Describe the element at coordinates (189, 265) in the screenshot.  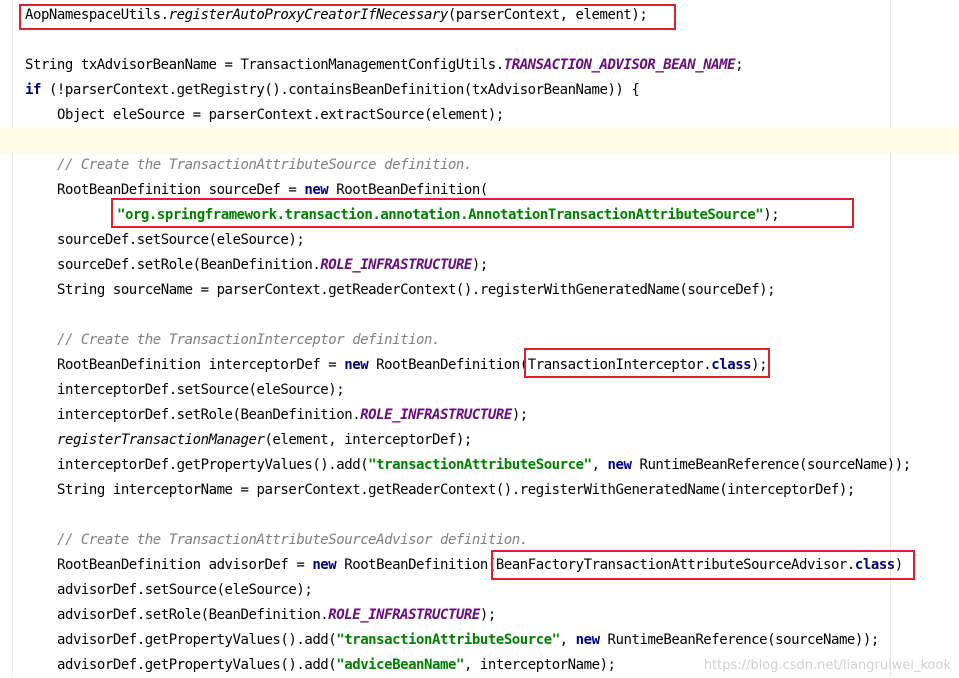
I see `code-text: sourceDef.setRole(BeanDefinition.` at that location.